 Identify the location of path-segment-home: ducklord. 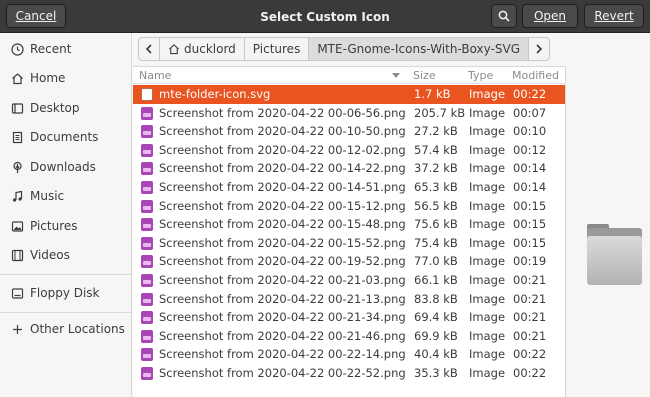
(202, 49).